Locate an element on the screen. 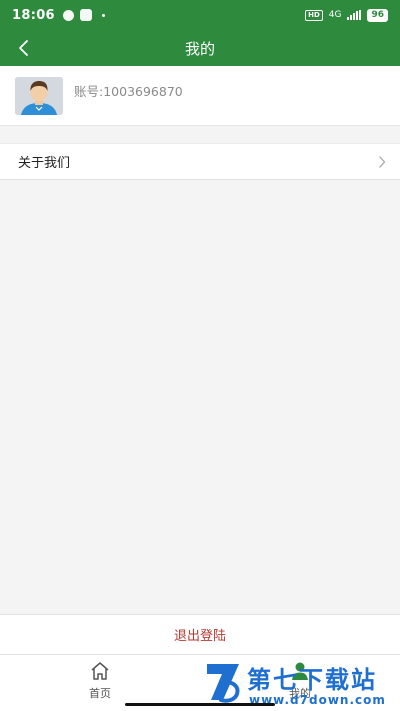  logout-button: 退出登陆 is located at coordinates (200, 634).